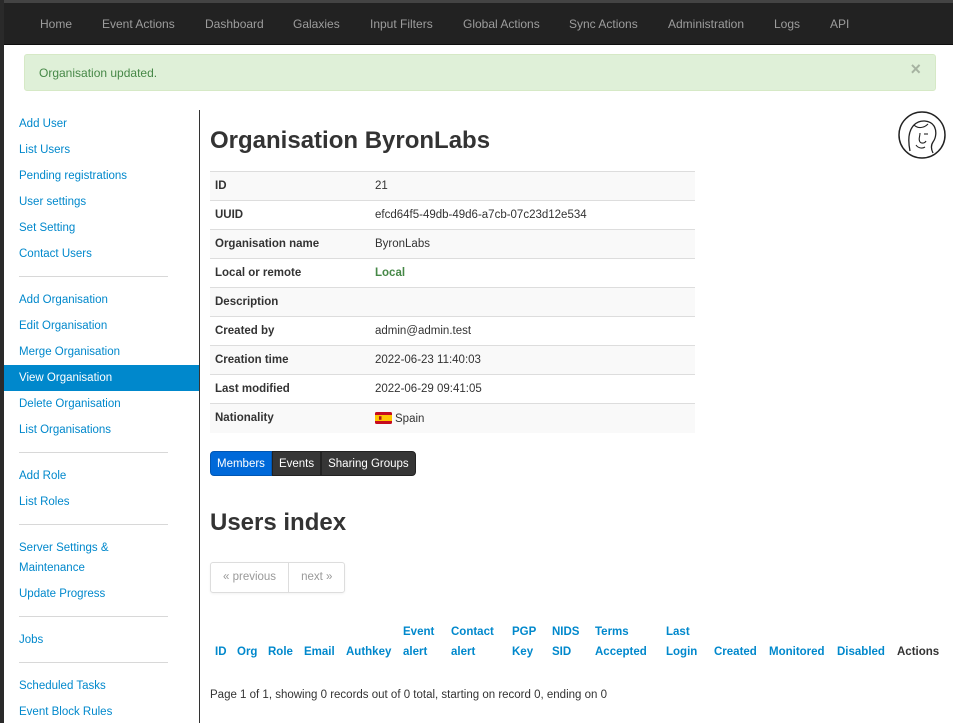 The width and height of the screenshot is (953, 723). Describe the element at coordinates (706, 24) in the screenshot. I see `nav-administration: Administration` at that location.